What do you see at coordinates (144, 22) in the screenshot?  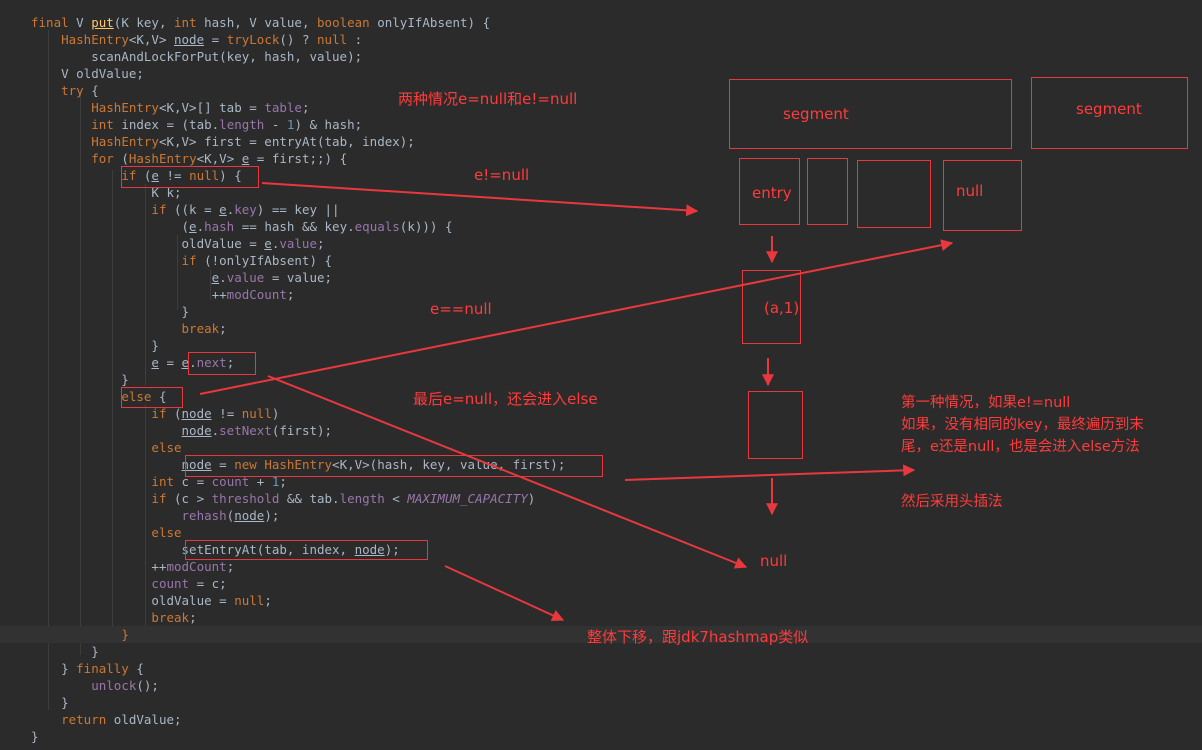 I see `code-token: (K key,` at bounding box center [144, 22].